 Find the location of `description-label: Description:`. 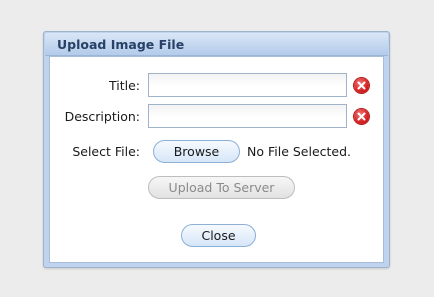

description-label: Description: is located at coordinates (102, 116).